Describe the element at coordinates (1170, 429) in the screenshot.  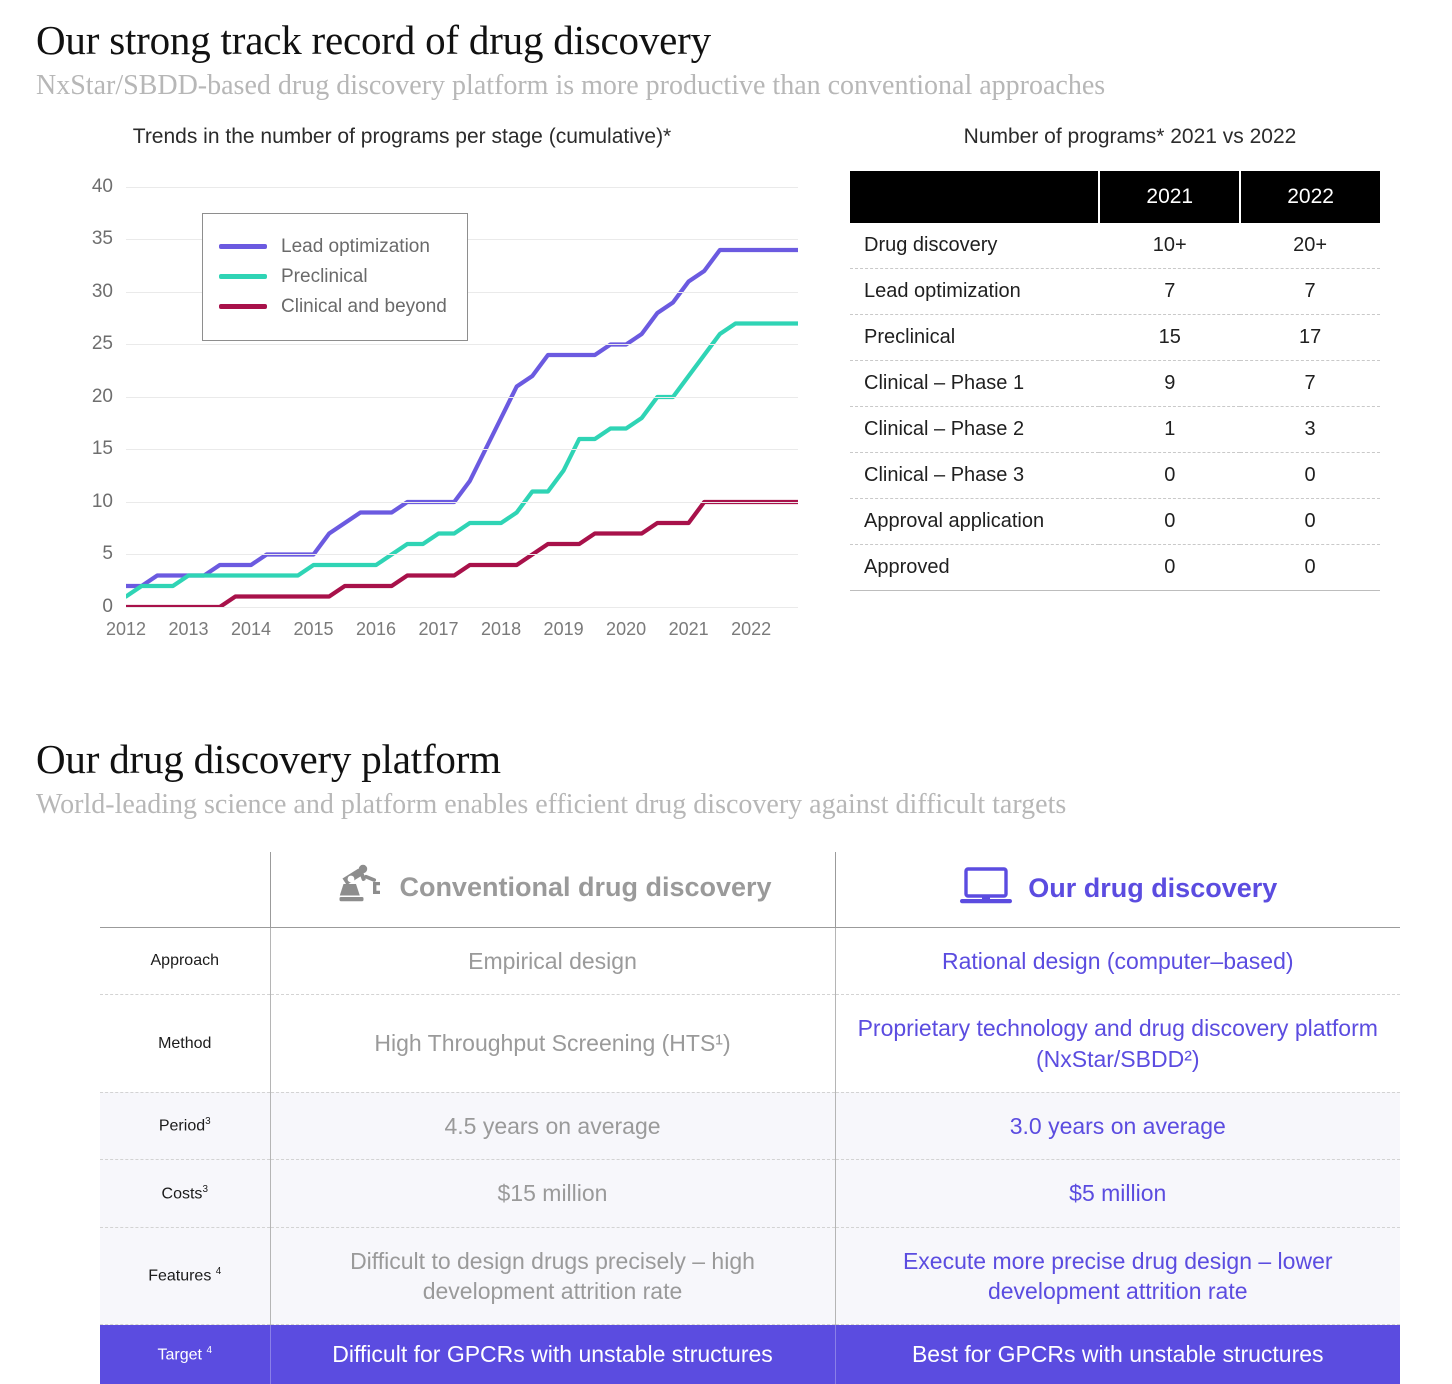
I see `programs-row-2021: 1` at that location.